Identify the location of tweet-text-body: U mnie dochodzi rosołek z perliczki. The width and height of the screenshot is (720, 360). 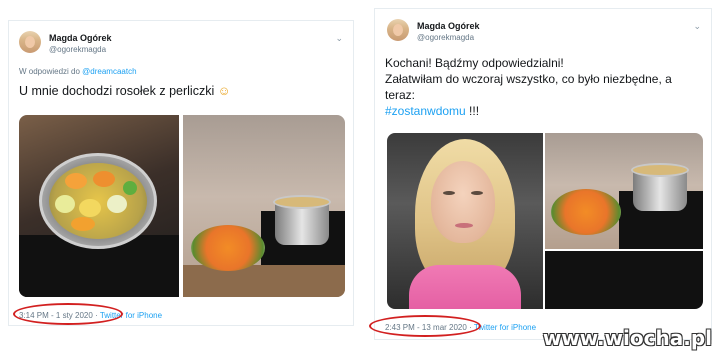
(117, 91).